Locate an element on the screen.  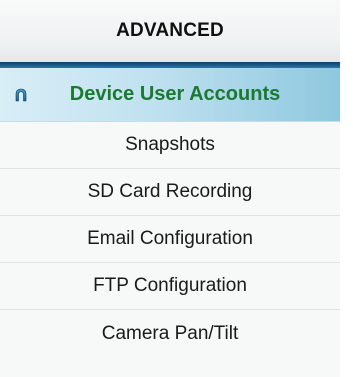
menu-item-label: Snapshots is located at coordinates (170, 144).